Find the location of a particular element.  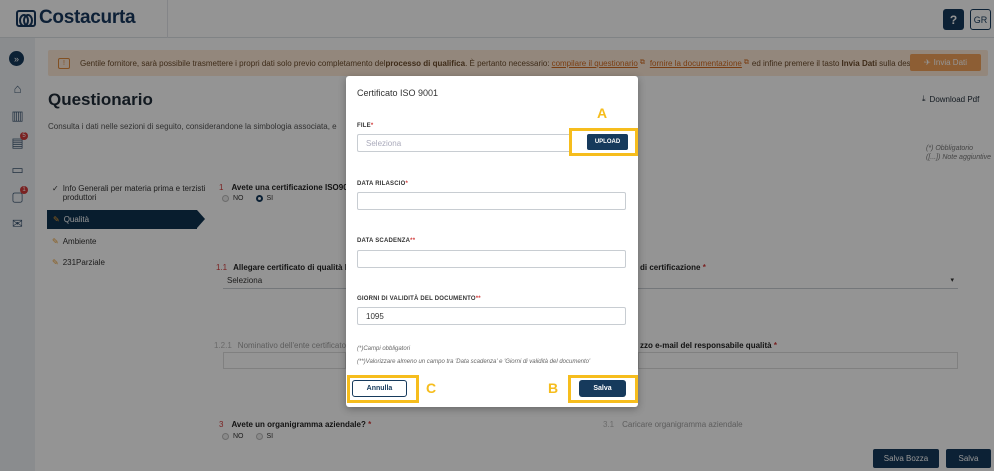

validity-days-label: GIORNI DI VALIDITÀ DEL DOCUMENTO** is located at coordinates (419, 299).